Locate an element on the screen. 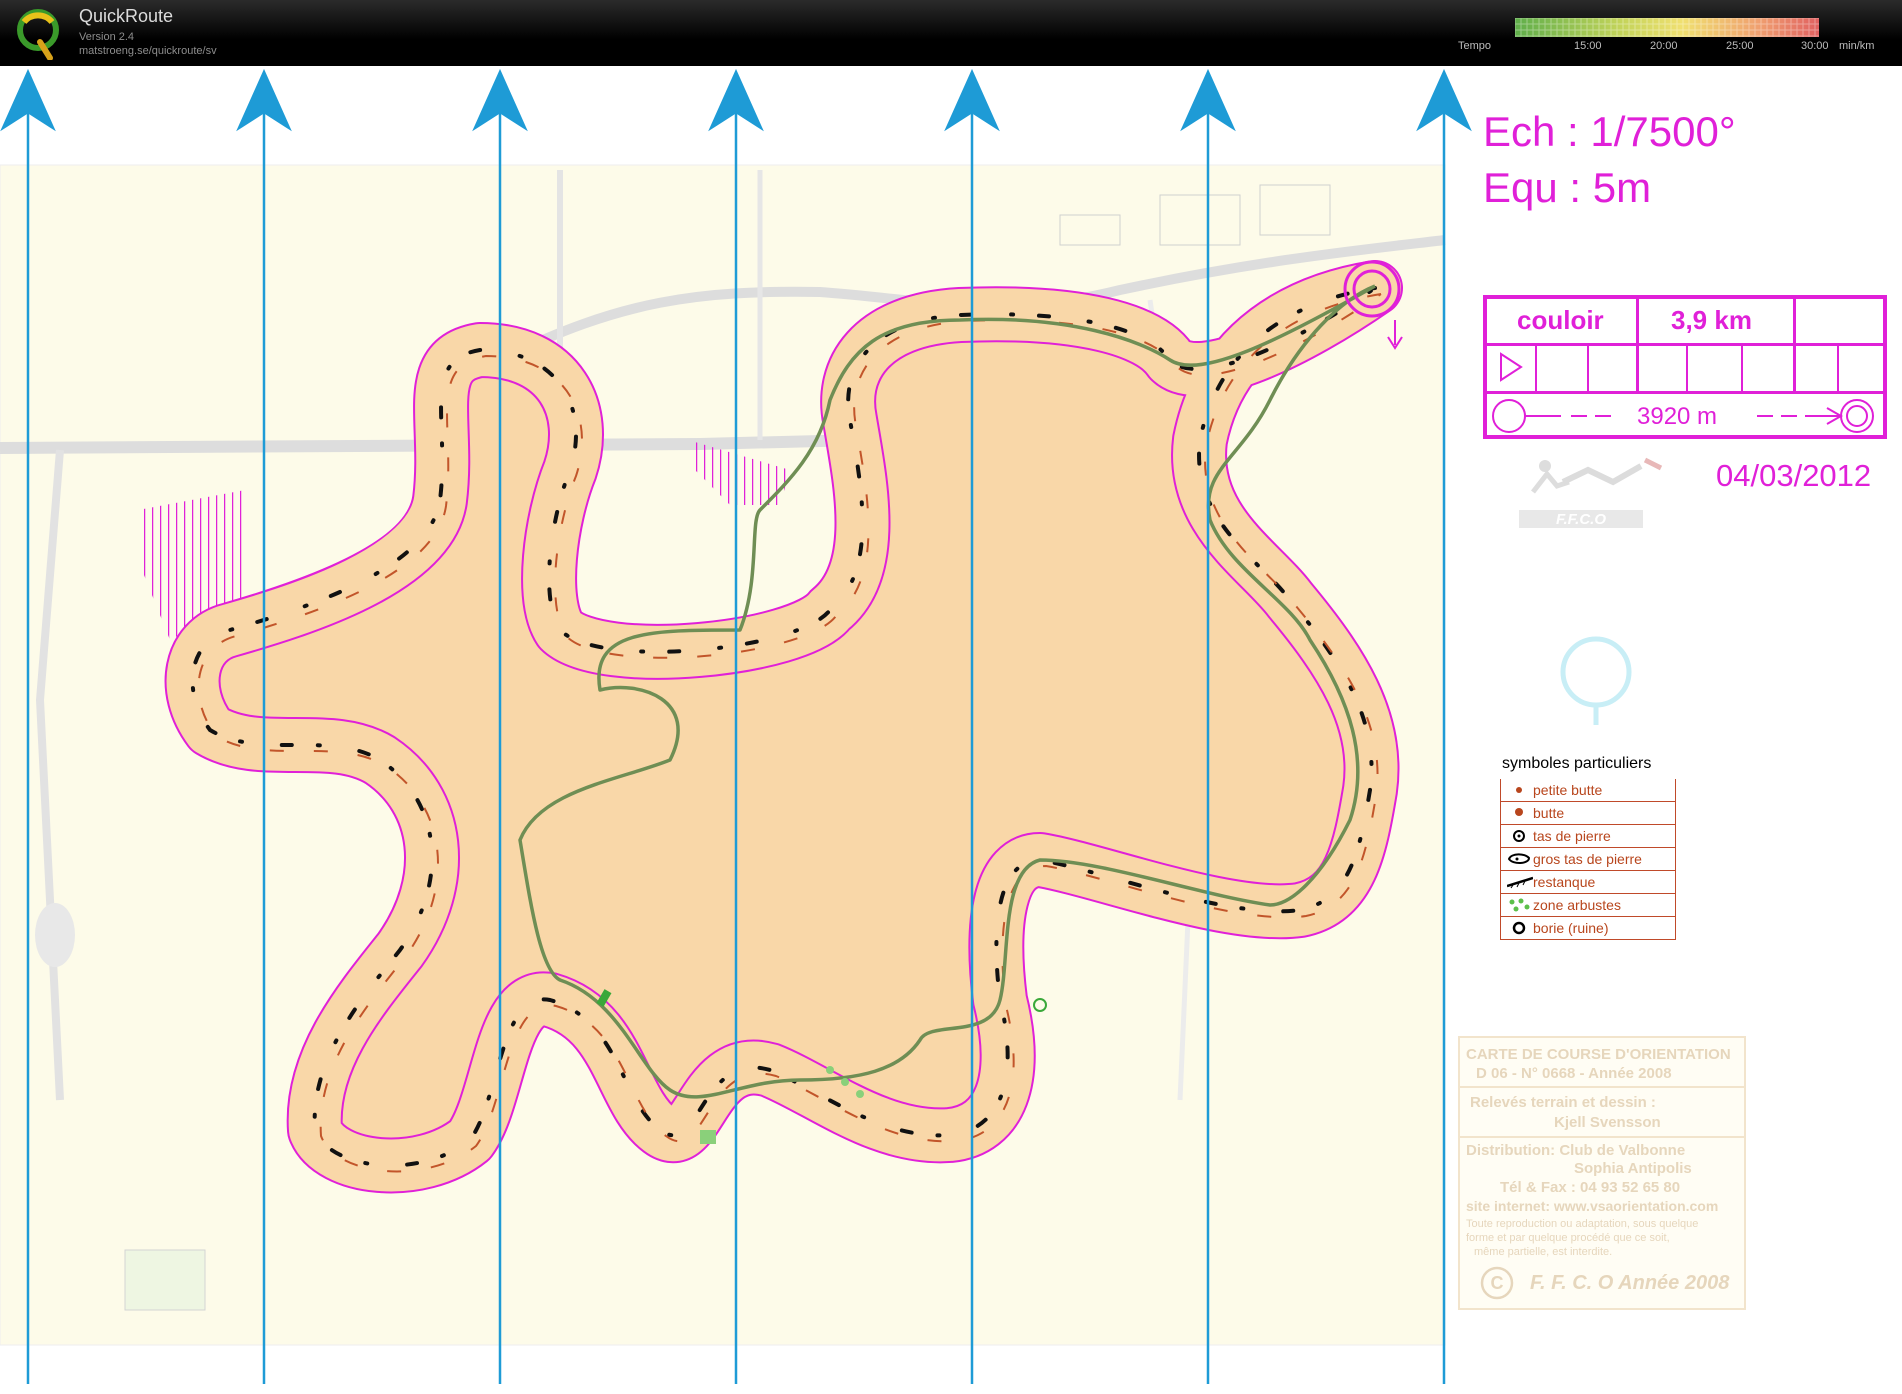  blob-icon is located at coordinates (1519, 858).